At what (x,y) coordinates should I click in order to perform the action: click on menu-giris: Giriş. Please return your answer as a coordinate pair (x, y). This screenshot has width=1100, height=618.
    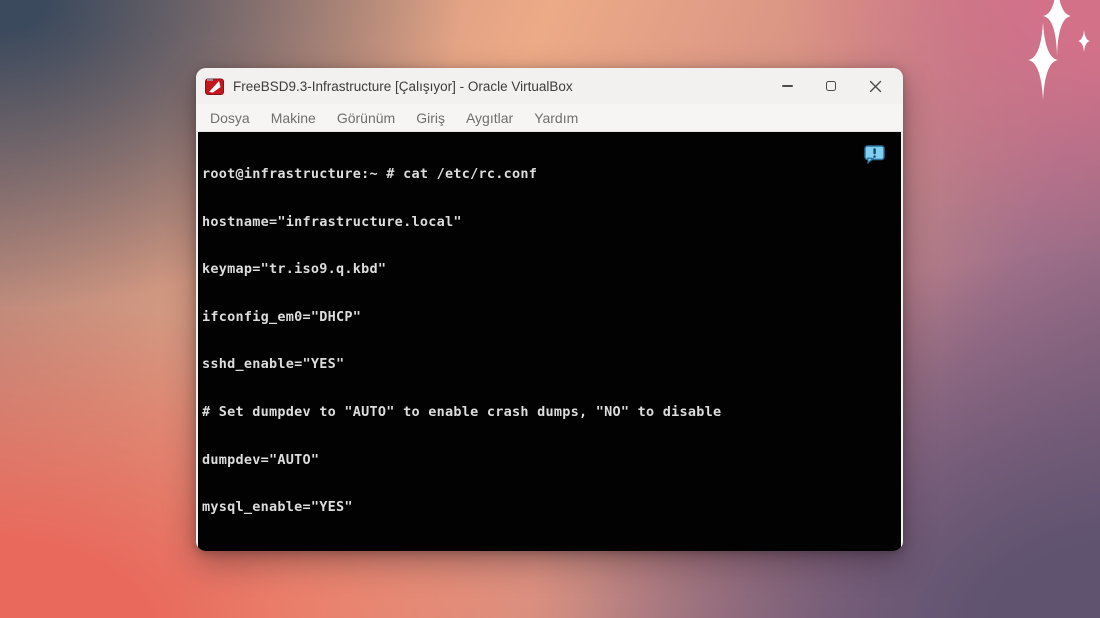
    Looking at the image, I should click on (430, 118).